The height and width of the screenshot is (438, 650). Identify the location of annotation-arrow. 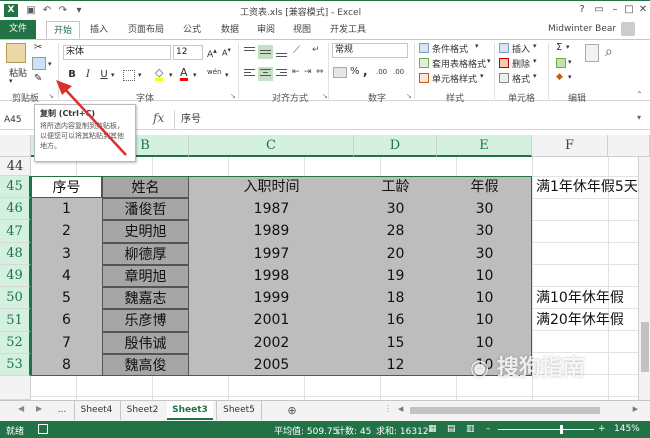
(91, 118).